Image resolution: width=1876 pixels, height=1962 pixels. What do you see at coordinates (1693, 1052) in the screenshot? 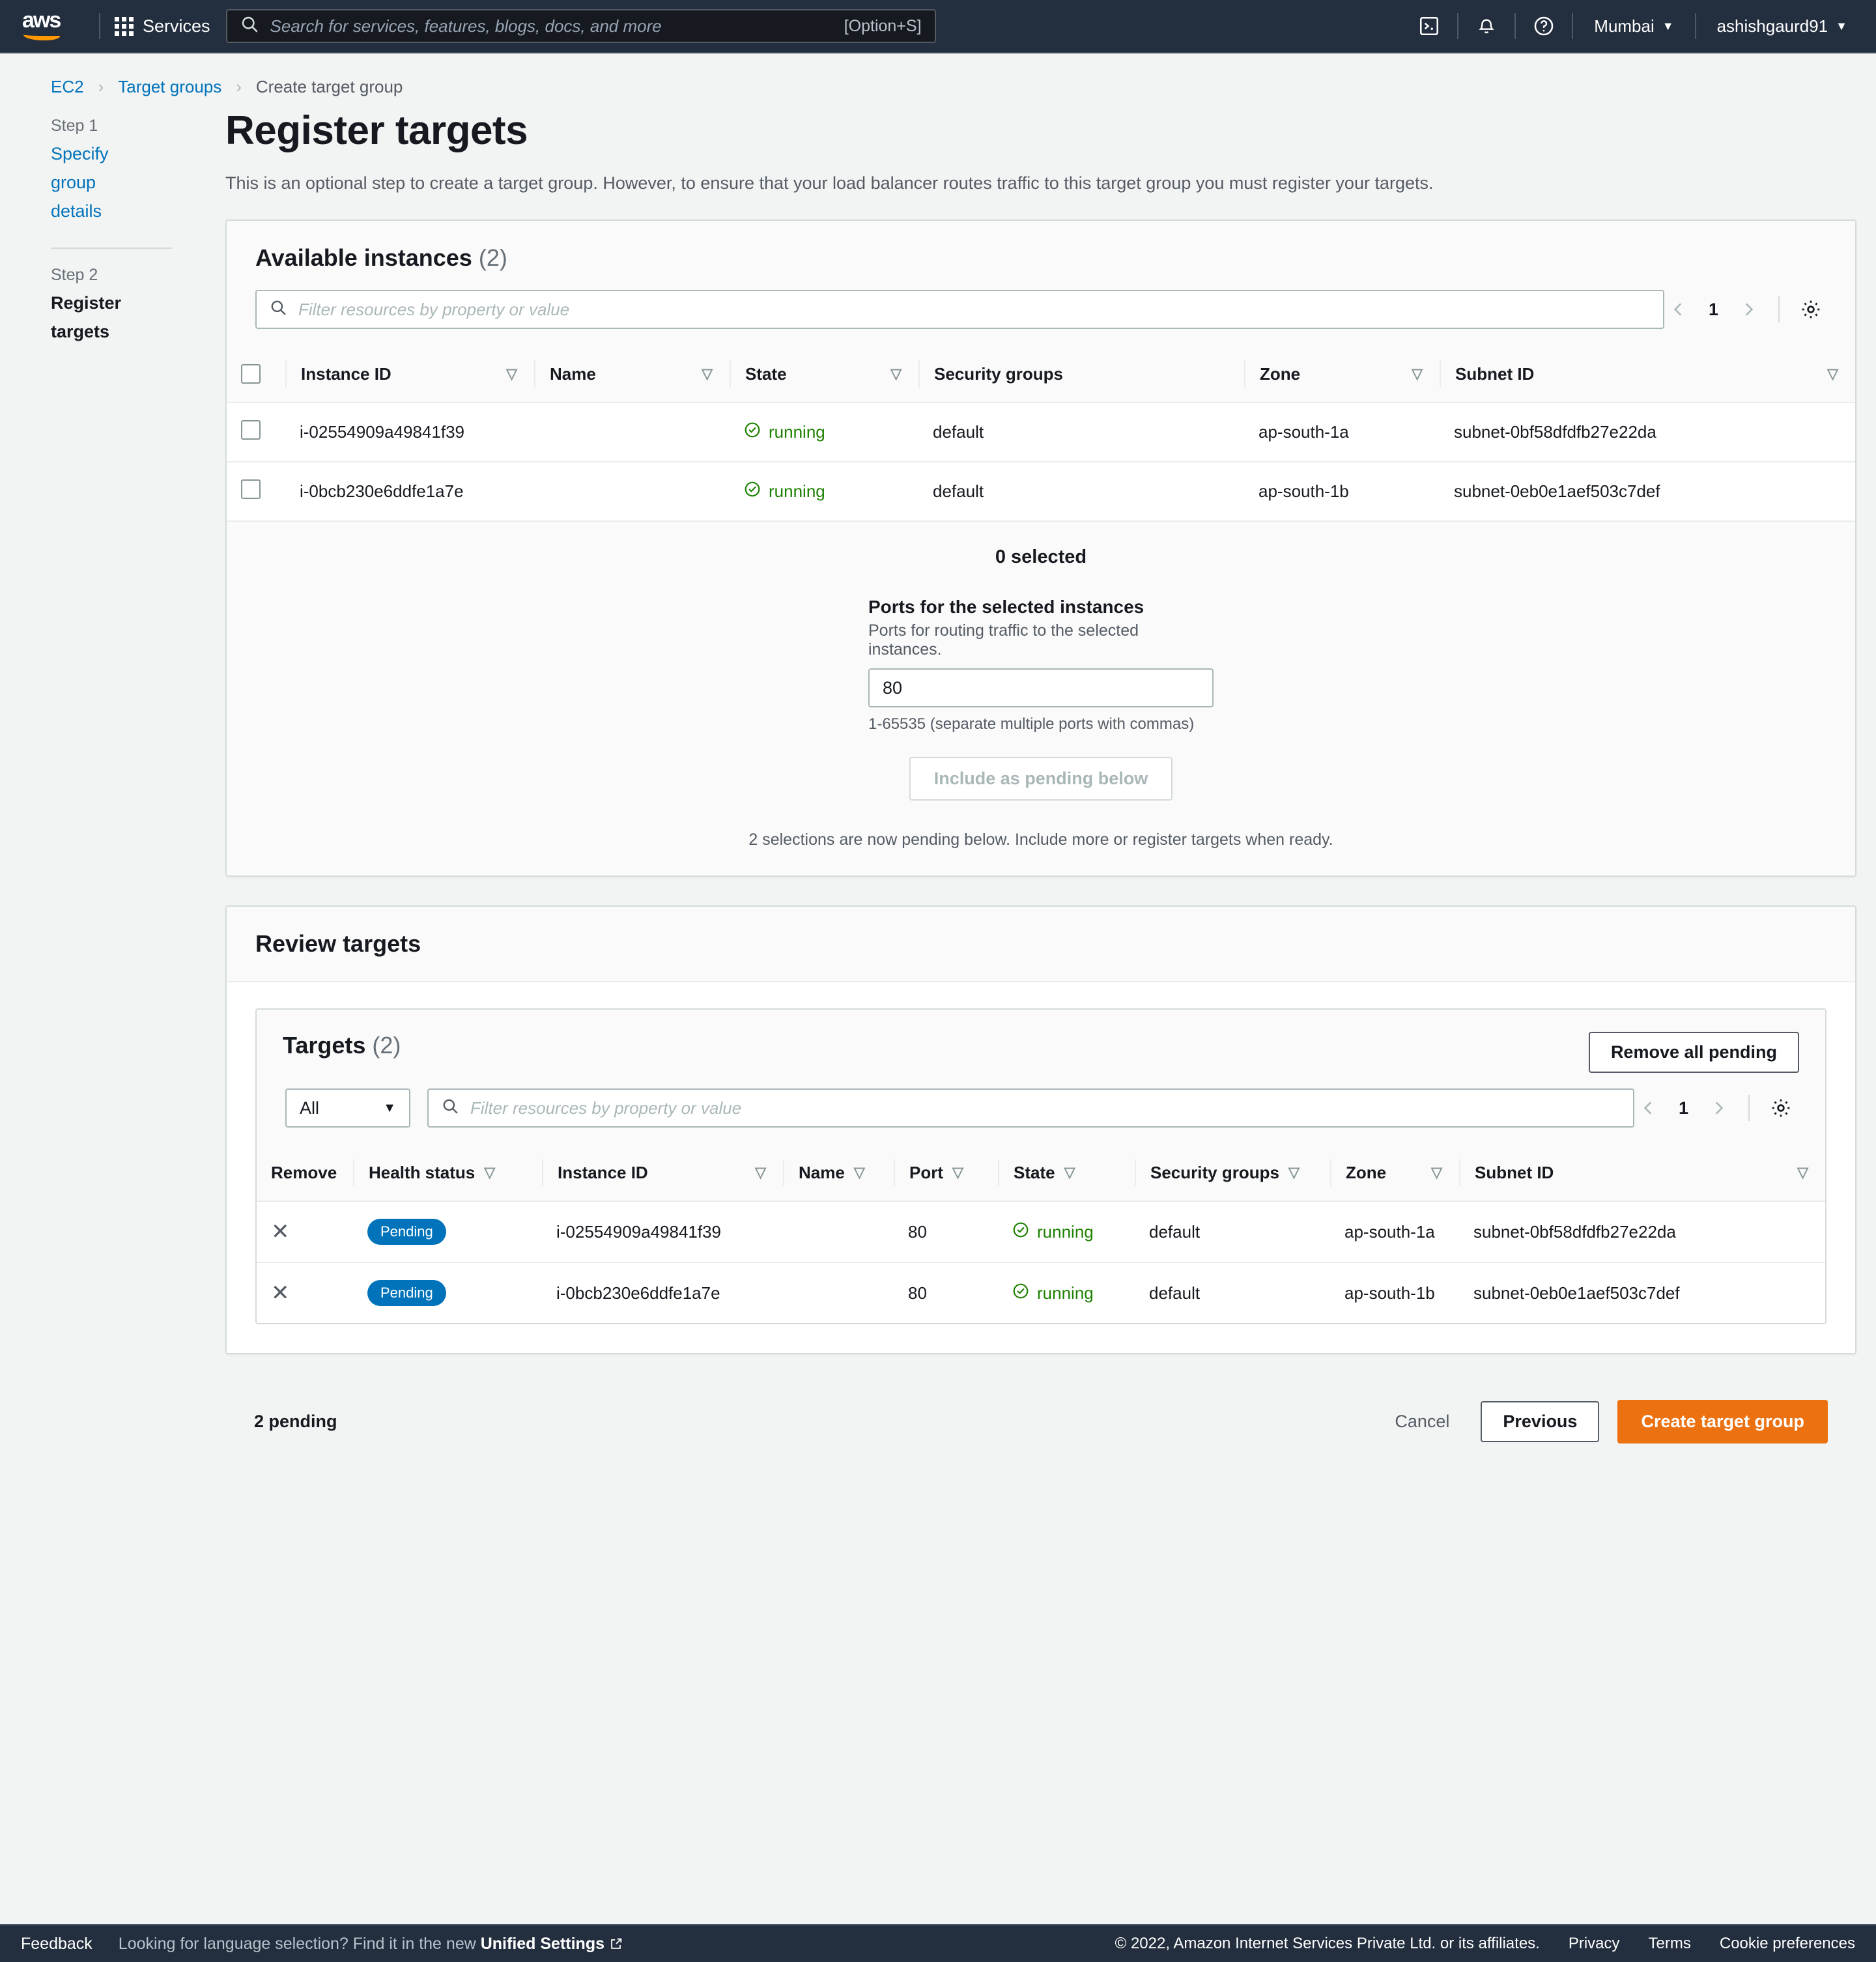
I see `remove-all-pending-button: Remove all pending` at bounding box center [1693, 1052].